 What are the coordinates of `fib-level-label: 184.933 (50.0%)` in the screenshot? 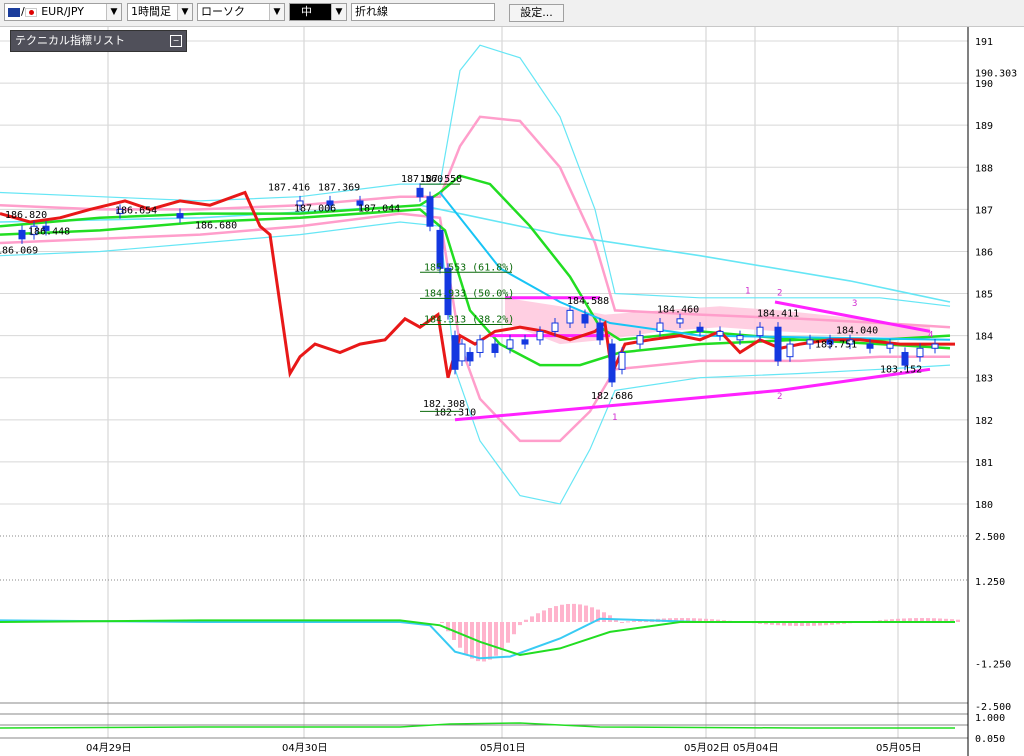 It's located at (469, 293).